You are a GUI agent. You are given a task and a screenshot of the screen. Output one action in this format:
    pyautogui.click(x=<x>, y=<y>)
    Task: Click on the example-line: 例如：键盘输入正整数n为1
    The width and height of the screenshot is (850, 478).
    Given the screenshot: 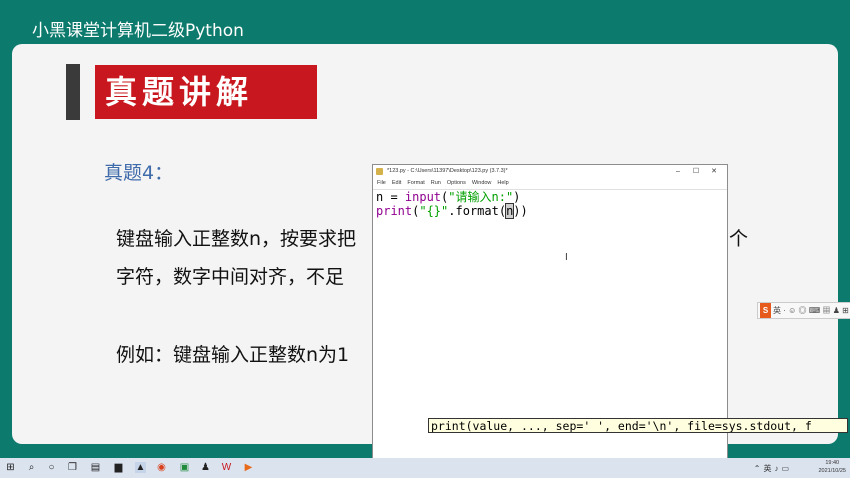 What is the action you would take?
    pyautogui.click(x=233, y=355)
    